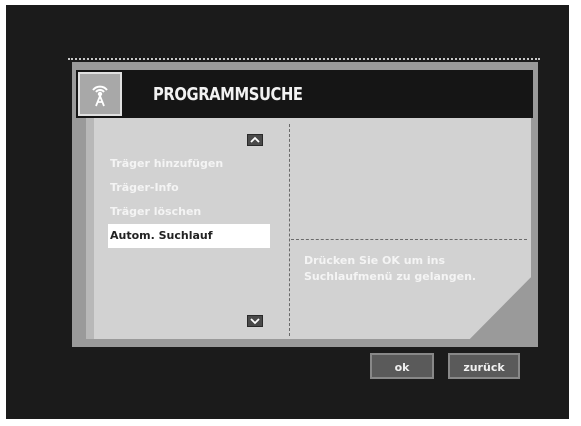 This screenshot has width=581, height=426. I want to click on panel-left-strip, so click(90, 228).